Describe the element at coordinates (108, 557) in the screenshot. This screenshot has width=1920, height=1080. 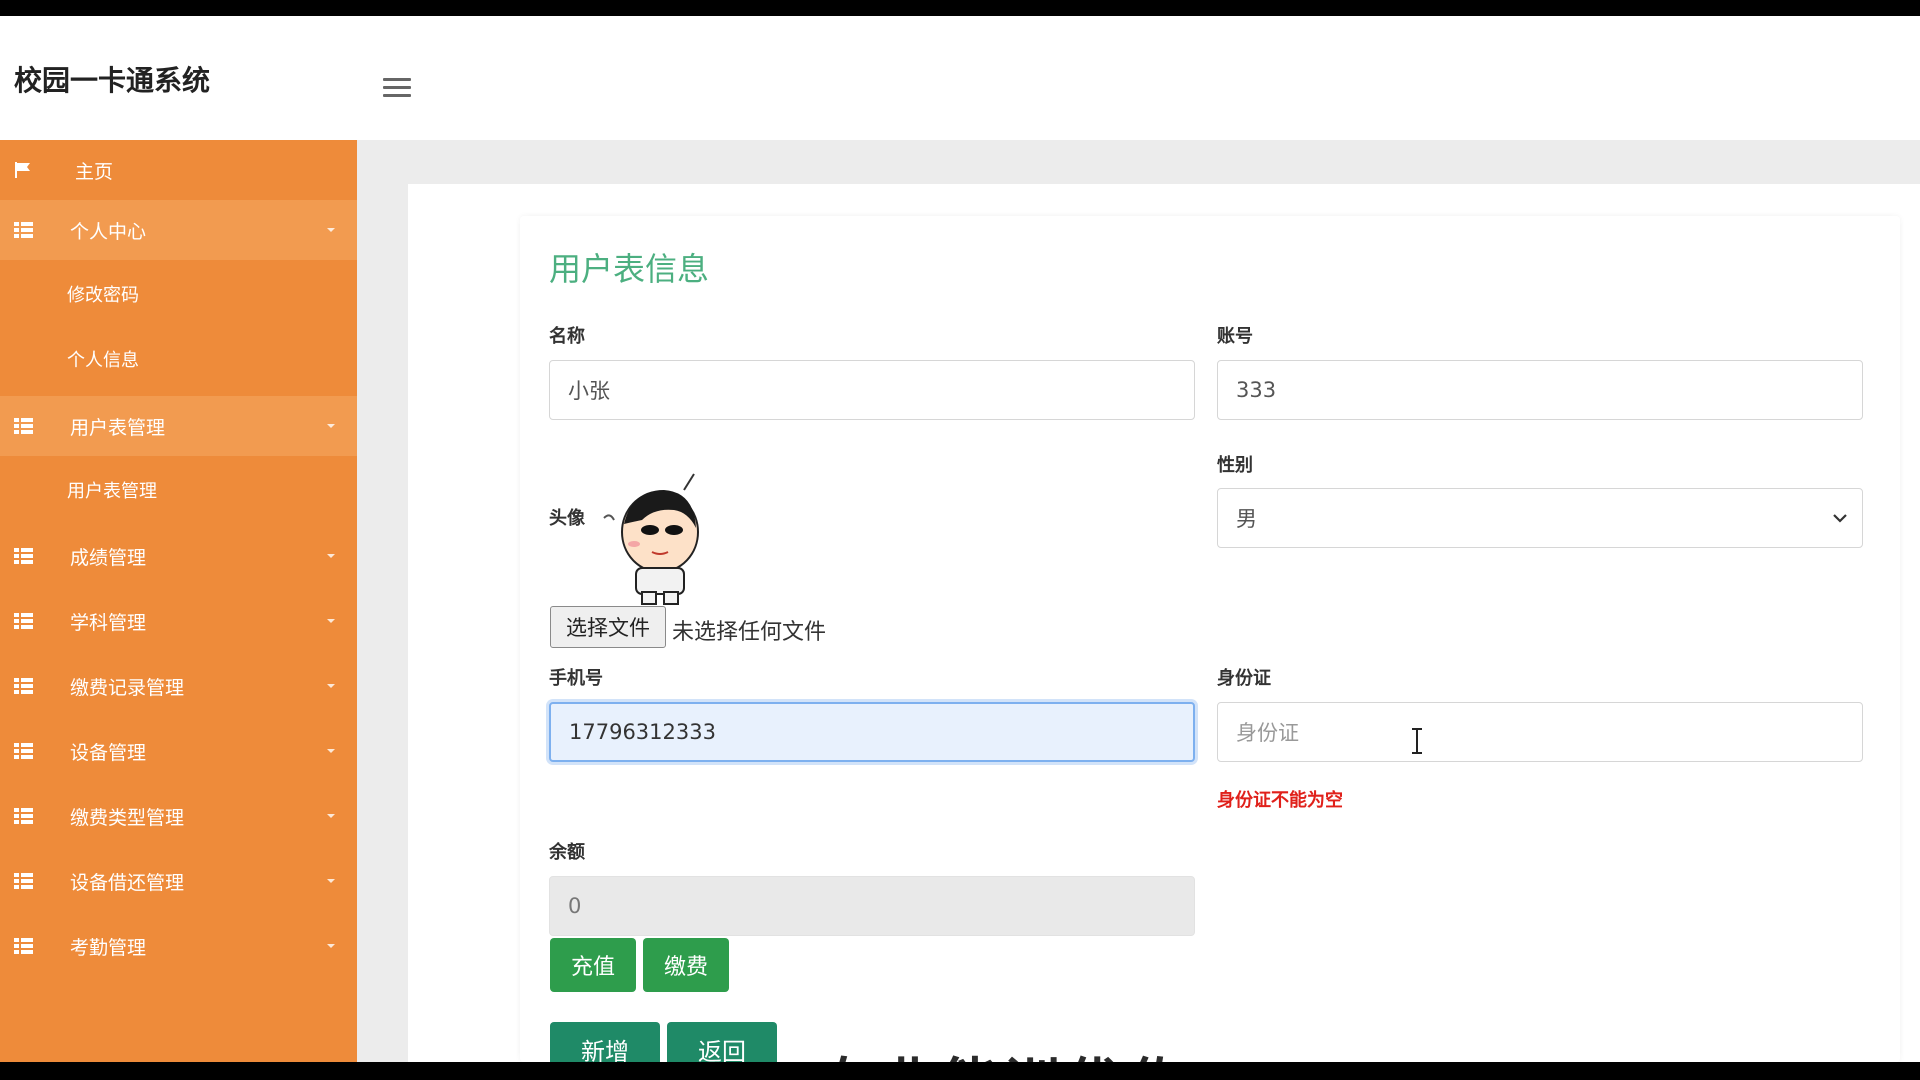
I see `sidebar-item-label: 成绩管理` at that location.